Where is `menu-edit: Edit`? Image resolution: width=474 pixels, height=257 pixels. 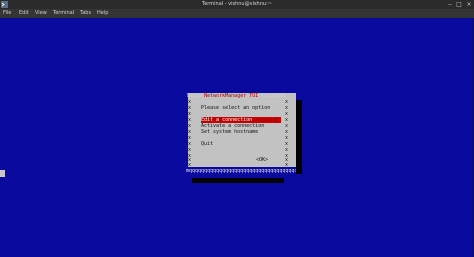 menu-edit: Edit is located at coordinates (24, 13).